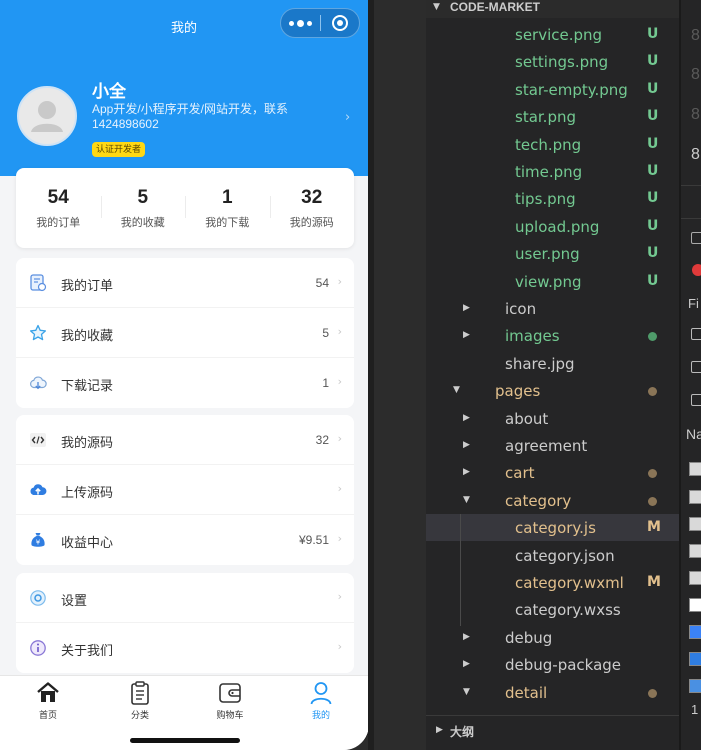  I want to click on tab-home: 首页, so click(48, 704).